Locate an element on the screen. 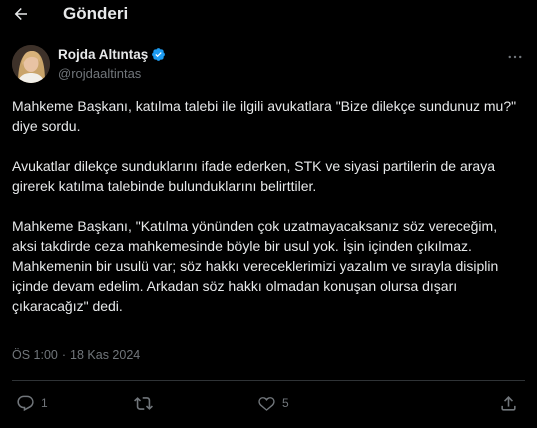 This screenshot has height=428, width=537. back-arrow-icon is located at coordinates (20, 14).